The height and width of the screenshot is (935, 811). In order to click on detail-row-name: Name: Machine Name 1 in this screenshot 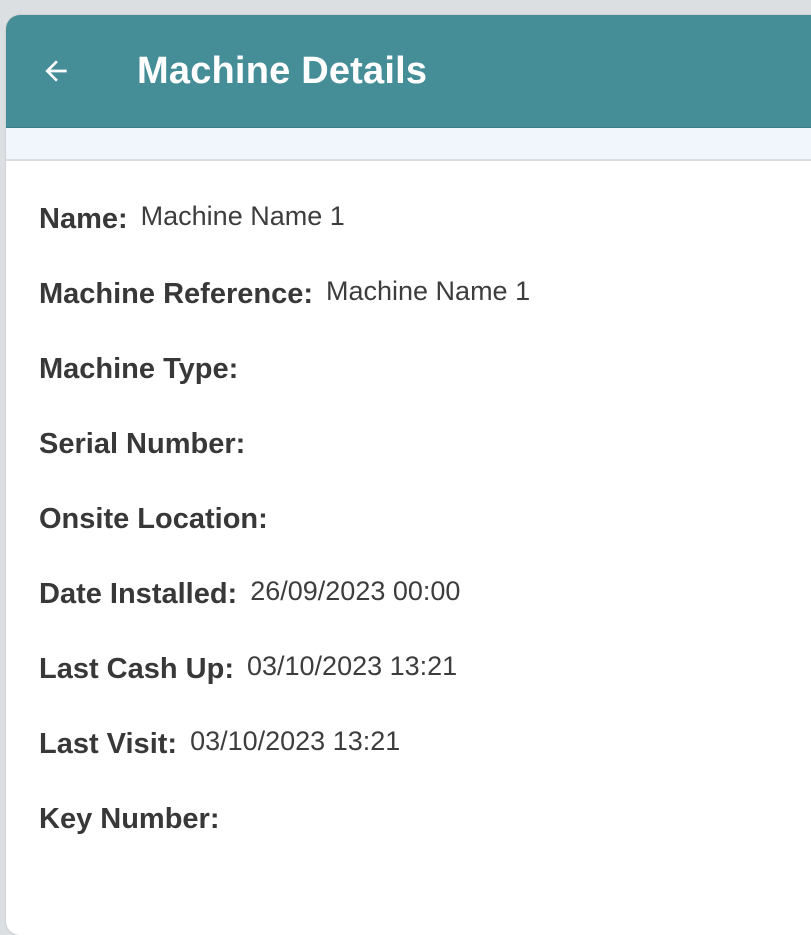, I will do `click(425, 239)`.